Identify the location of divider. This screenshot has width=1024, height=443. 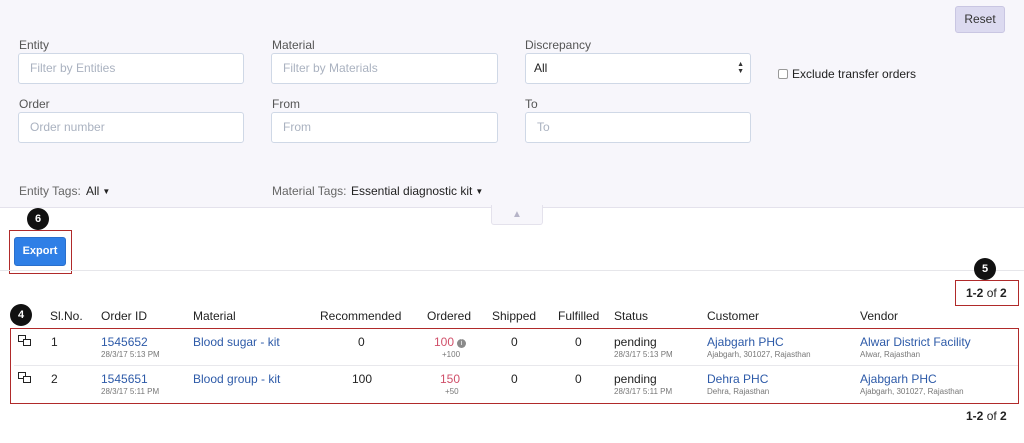
(512, 270).